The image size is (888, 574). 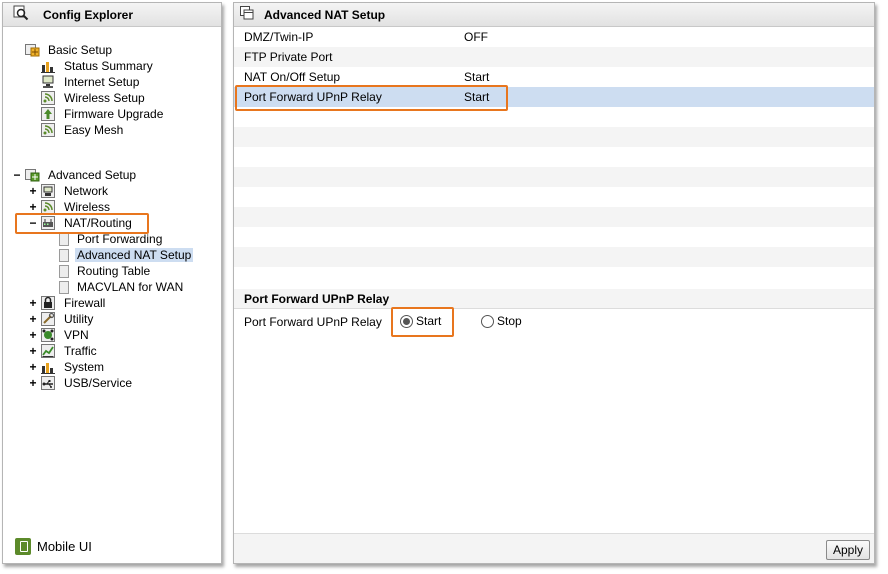 I want to click on tree-item-basic-setup: Basic Setup, so click(x=69, y=50).